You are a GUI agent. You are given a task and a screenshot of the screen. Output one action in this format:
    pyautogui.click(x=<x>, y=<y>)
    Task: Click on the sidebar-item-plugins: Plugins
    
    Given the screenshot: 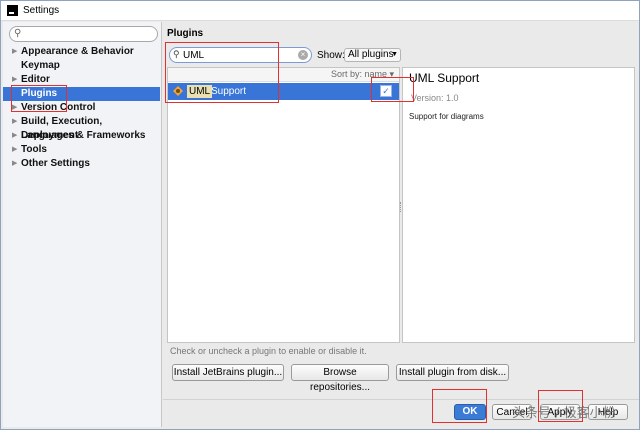 What is the action you would take?
    pyautogui.click(x=81, y=94)
    